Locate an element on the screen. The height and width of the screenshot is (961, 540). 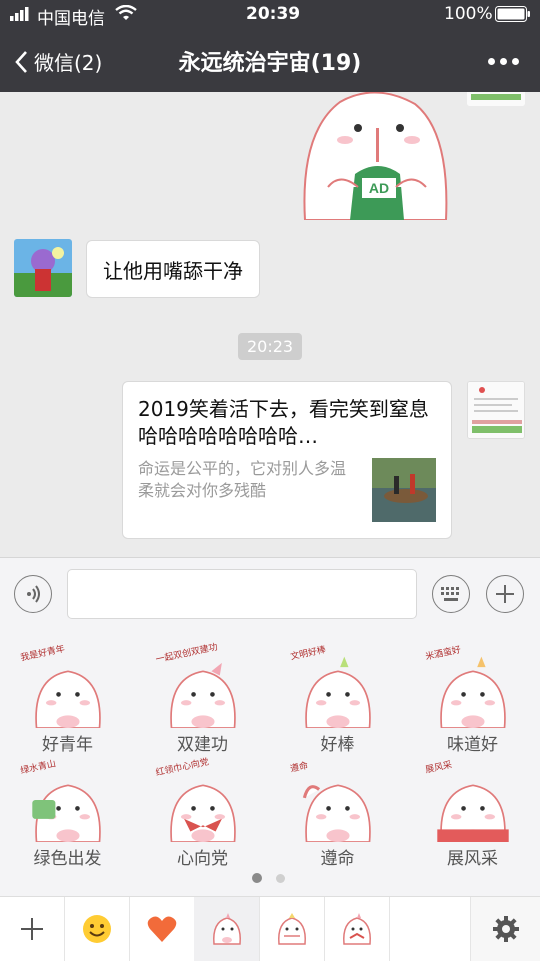
sticker-item: 遵命 遵命 is located at coordinates (337, 815).